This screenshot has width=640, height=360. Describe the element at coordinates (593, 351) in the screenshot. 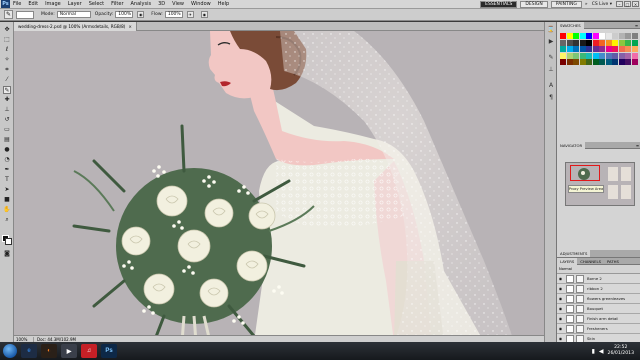

I see `network-icon: ▮` at that location.